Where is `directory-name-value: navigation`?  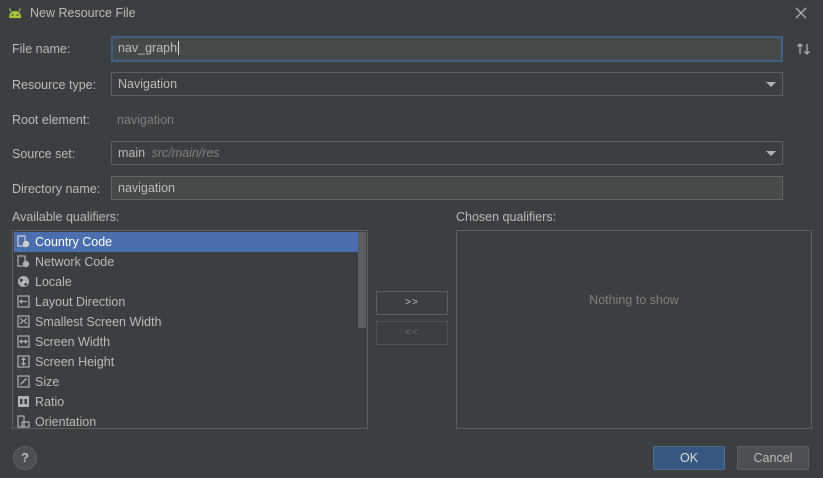
directory-name-value: navigation is located at coordinates (146, 188).